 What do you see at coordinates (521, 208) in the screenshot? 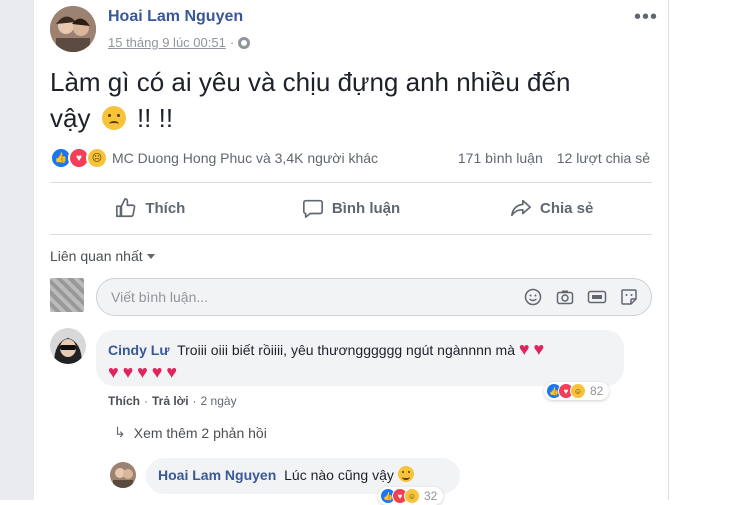
I see `share-arrow-icon` at bounding box center [521, 208].